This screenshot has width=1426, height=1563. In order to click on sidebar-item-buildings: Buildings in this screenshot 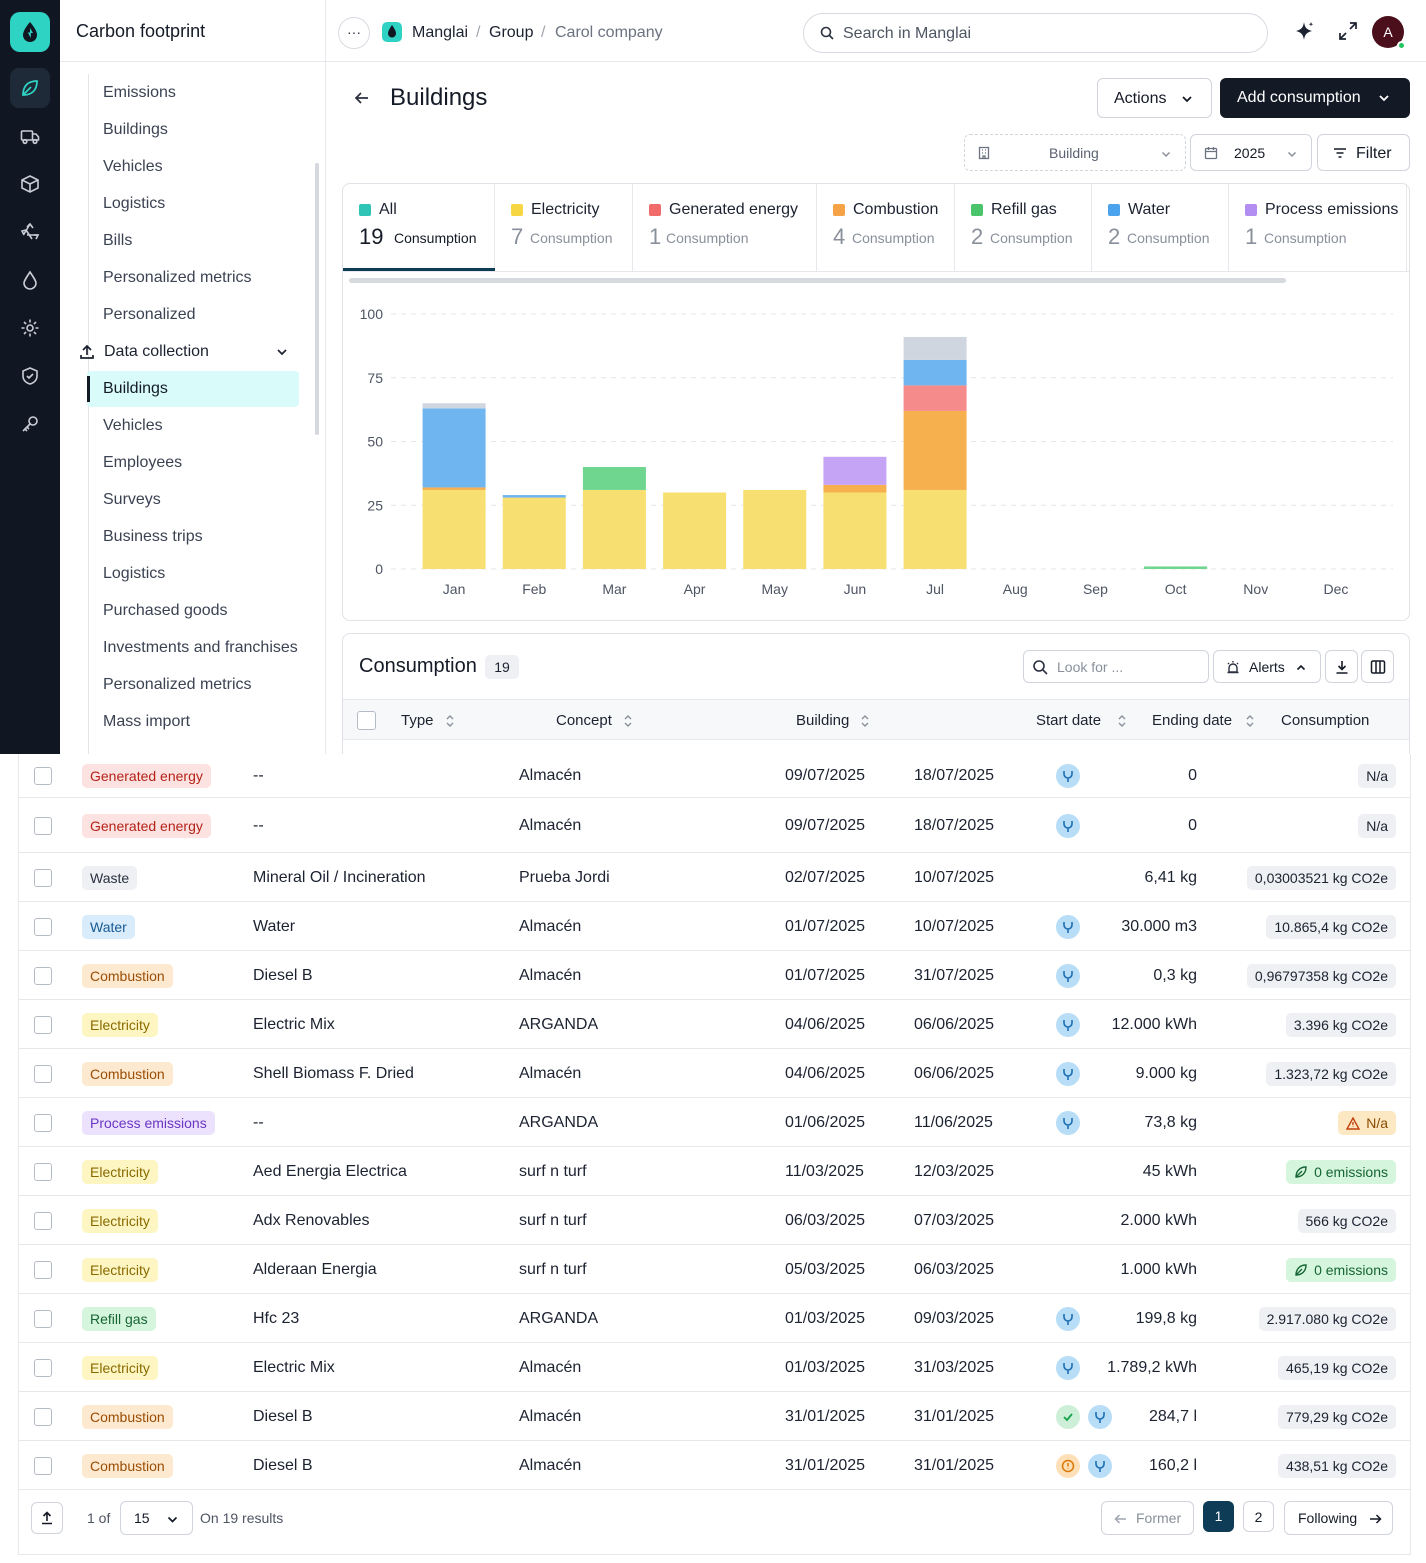, I will do `click(135, 130)`.